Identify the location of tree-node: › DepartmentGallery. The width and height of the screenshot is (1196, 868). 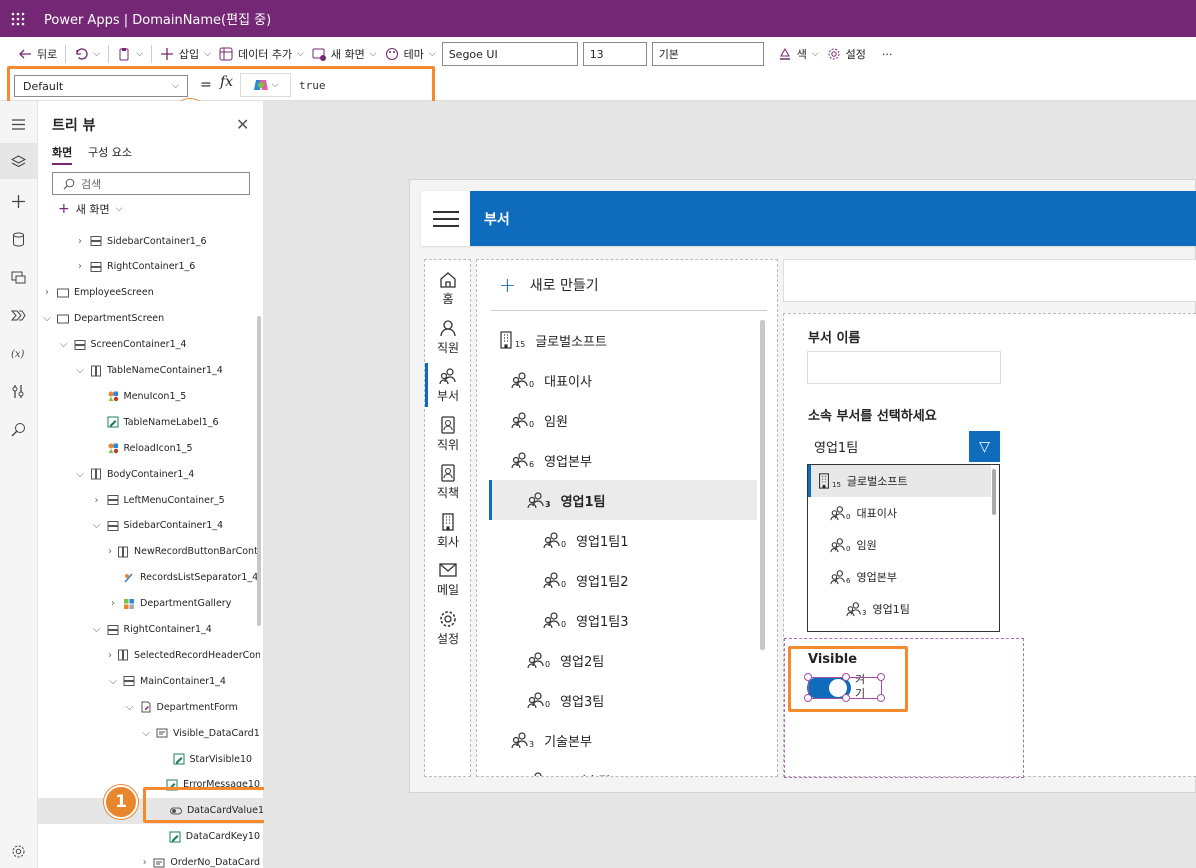
(184, 604).